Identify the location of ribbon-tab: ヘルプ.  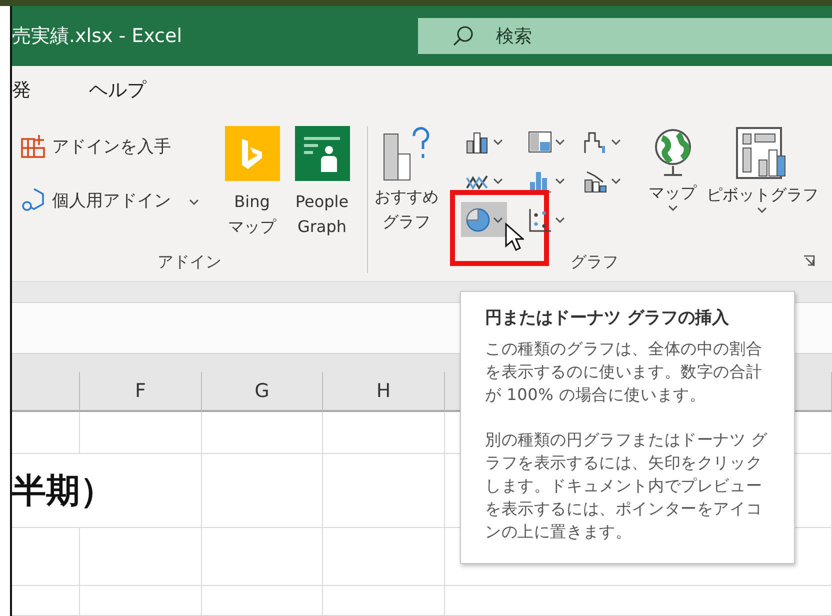
(117, 91).